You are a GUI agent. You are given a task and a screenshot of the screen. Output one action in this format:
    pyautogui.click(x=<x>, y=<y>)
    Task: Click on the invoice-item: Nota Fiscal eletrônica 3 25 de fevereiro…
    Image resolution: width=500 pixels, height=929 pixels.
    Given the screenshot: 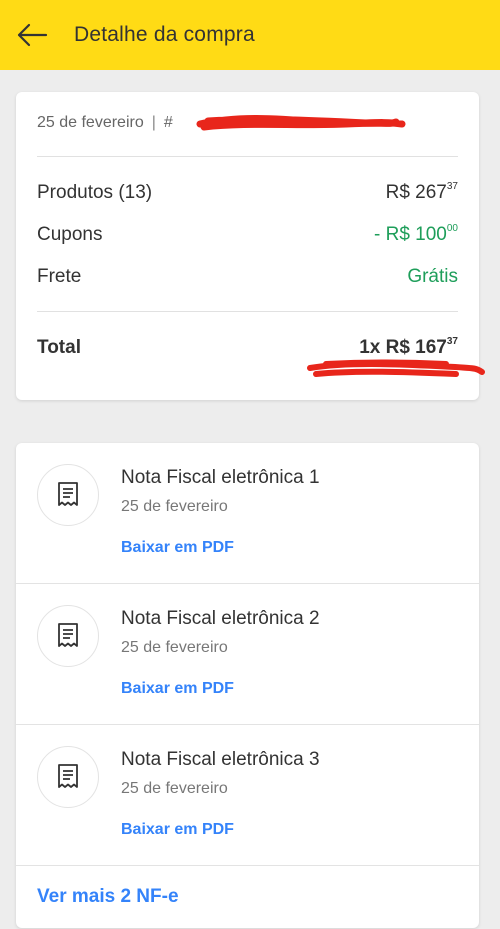 What is the action you would take?
    pyautogui.click(x=247, y=795)
    